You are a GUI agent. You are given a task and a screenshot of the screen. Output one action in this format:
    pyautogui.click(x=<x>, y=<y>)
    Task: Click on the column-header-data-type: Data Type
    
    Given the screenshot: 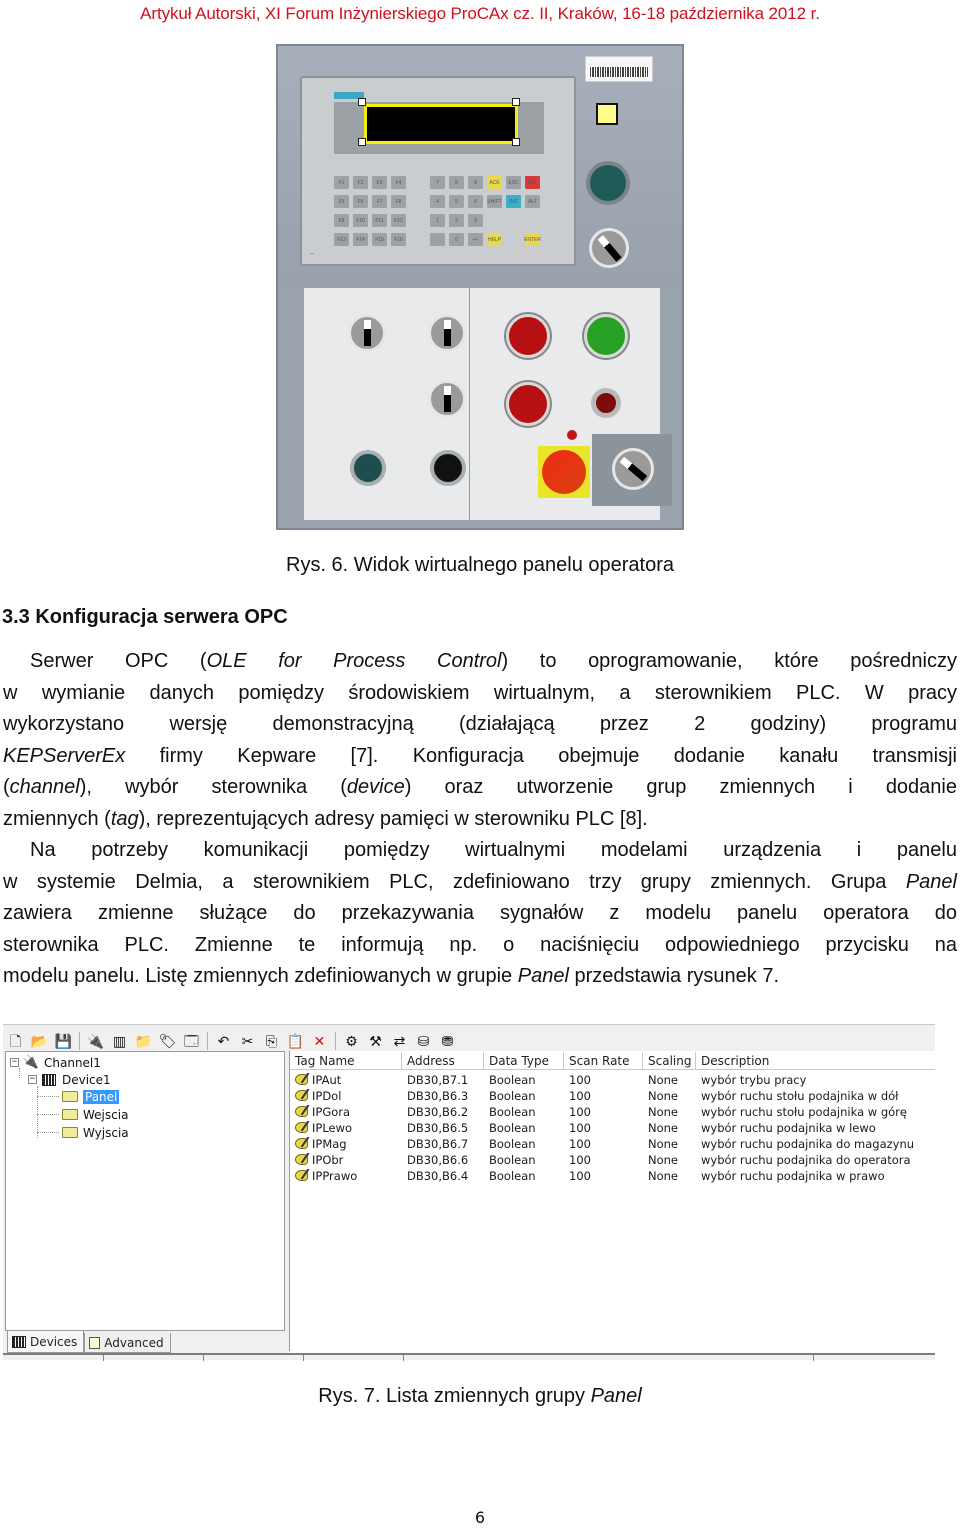 What is the action you would take?
    pyautogui.click(x=524, y=1060)
    